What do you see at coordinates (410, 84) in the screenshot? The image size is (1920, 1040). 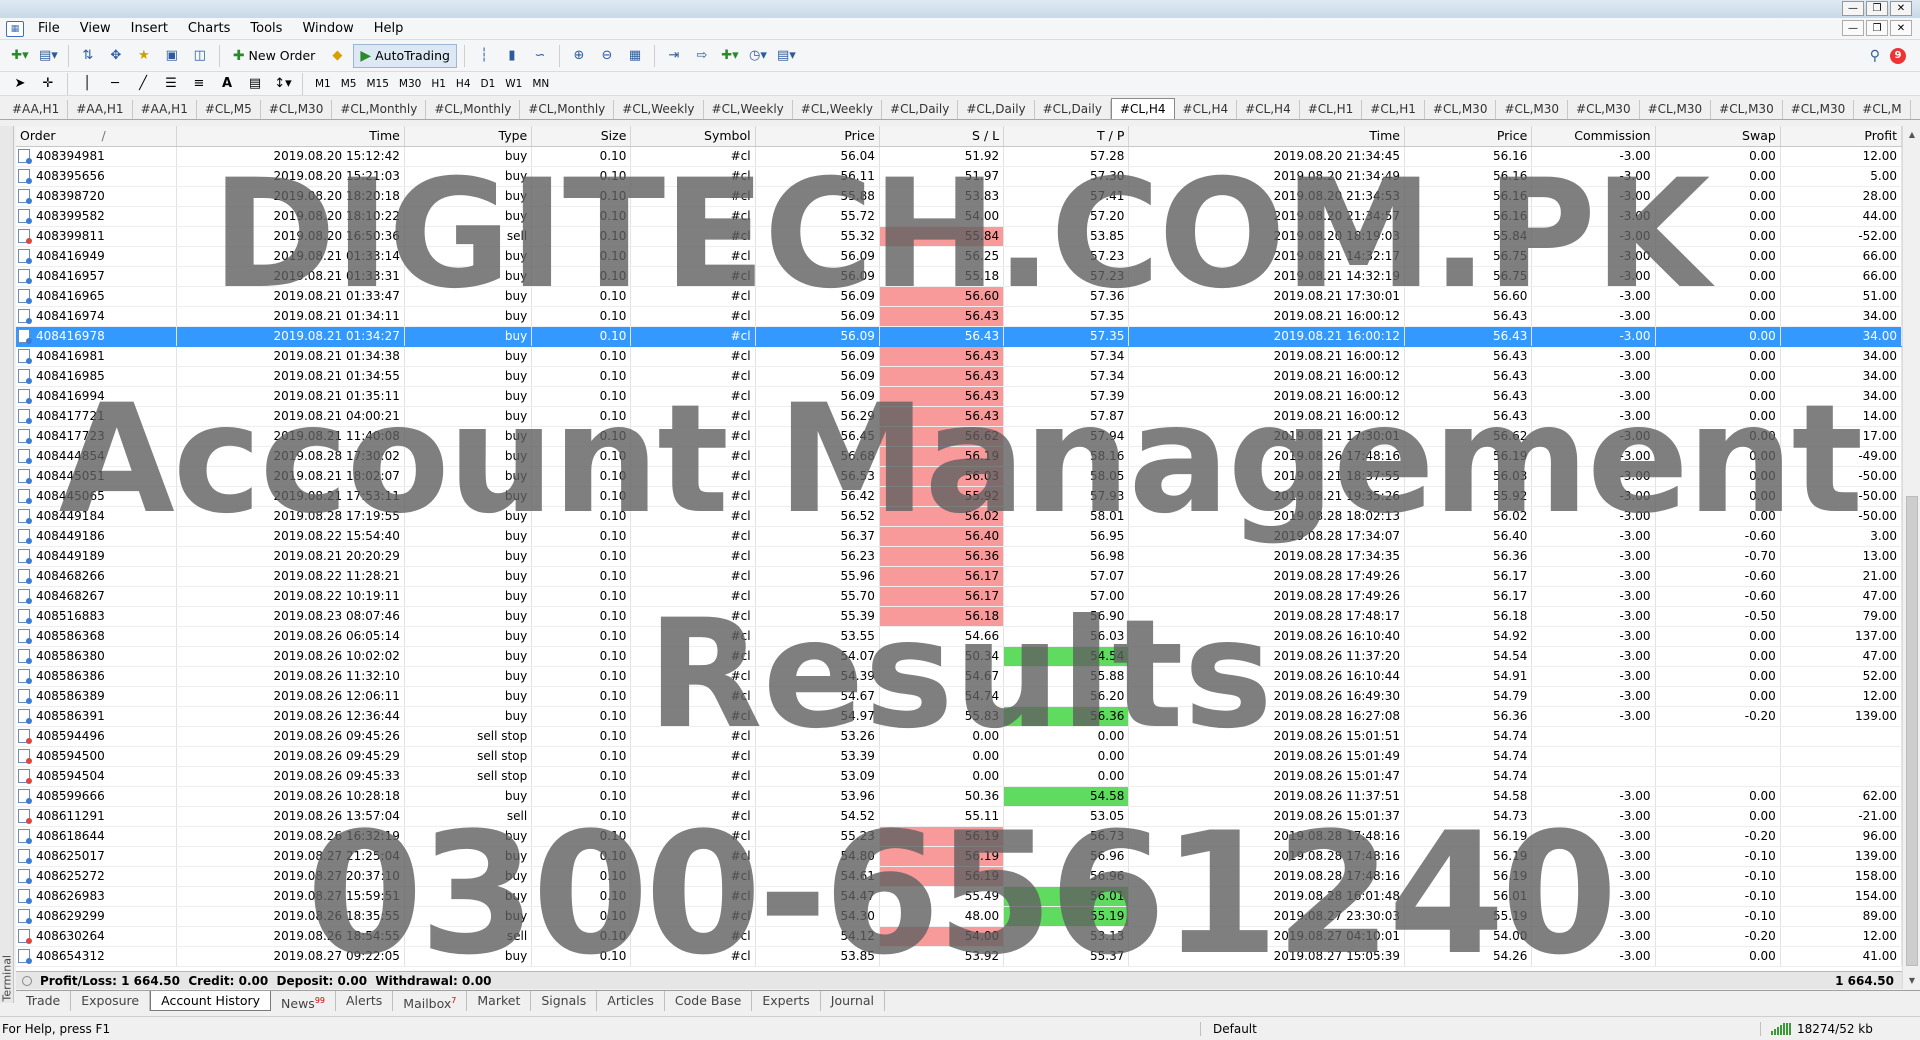 I see `timeframe-m30: M30` at bounding box center [410, 84].